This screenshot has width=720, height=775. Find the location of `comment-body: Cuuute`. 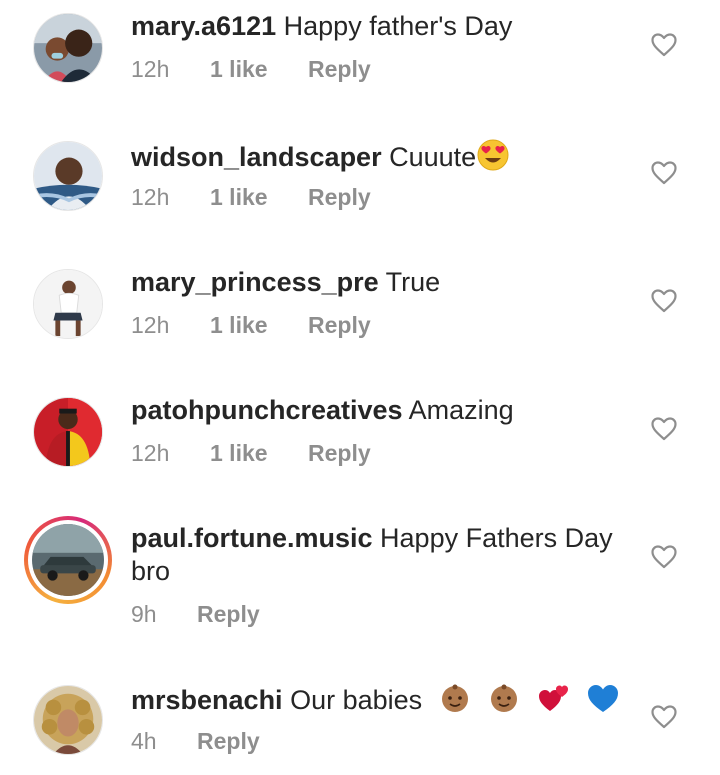

comment-body: Cuuute is located at coordinates (433, 157).